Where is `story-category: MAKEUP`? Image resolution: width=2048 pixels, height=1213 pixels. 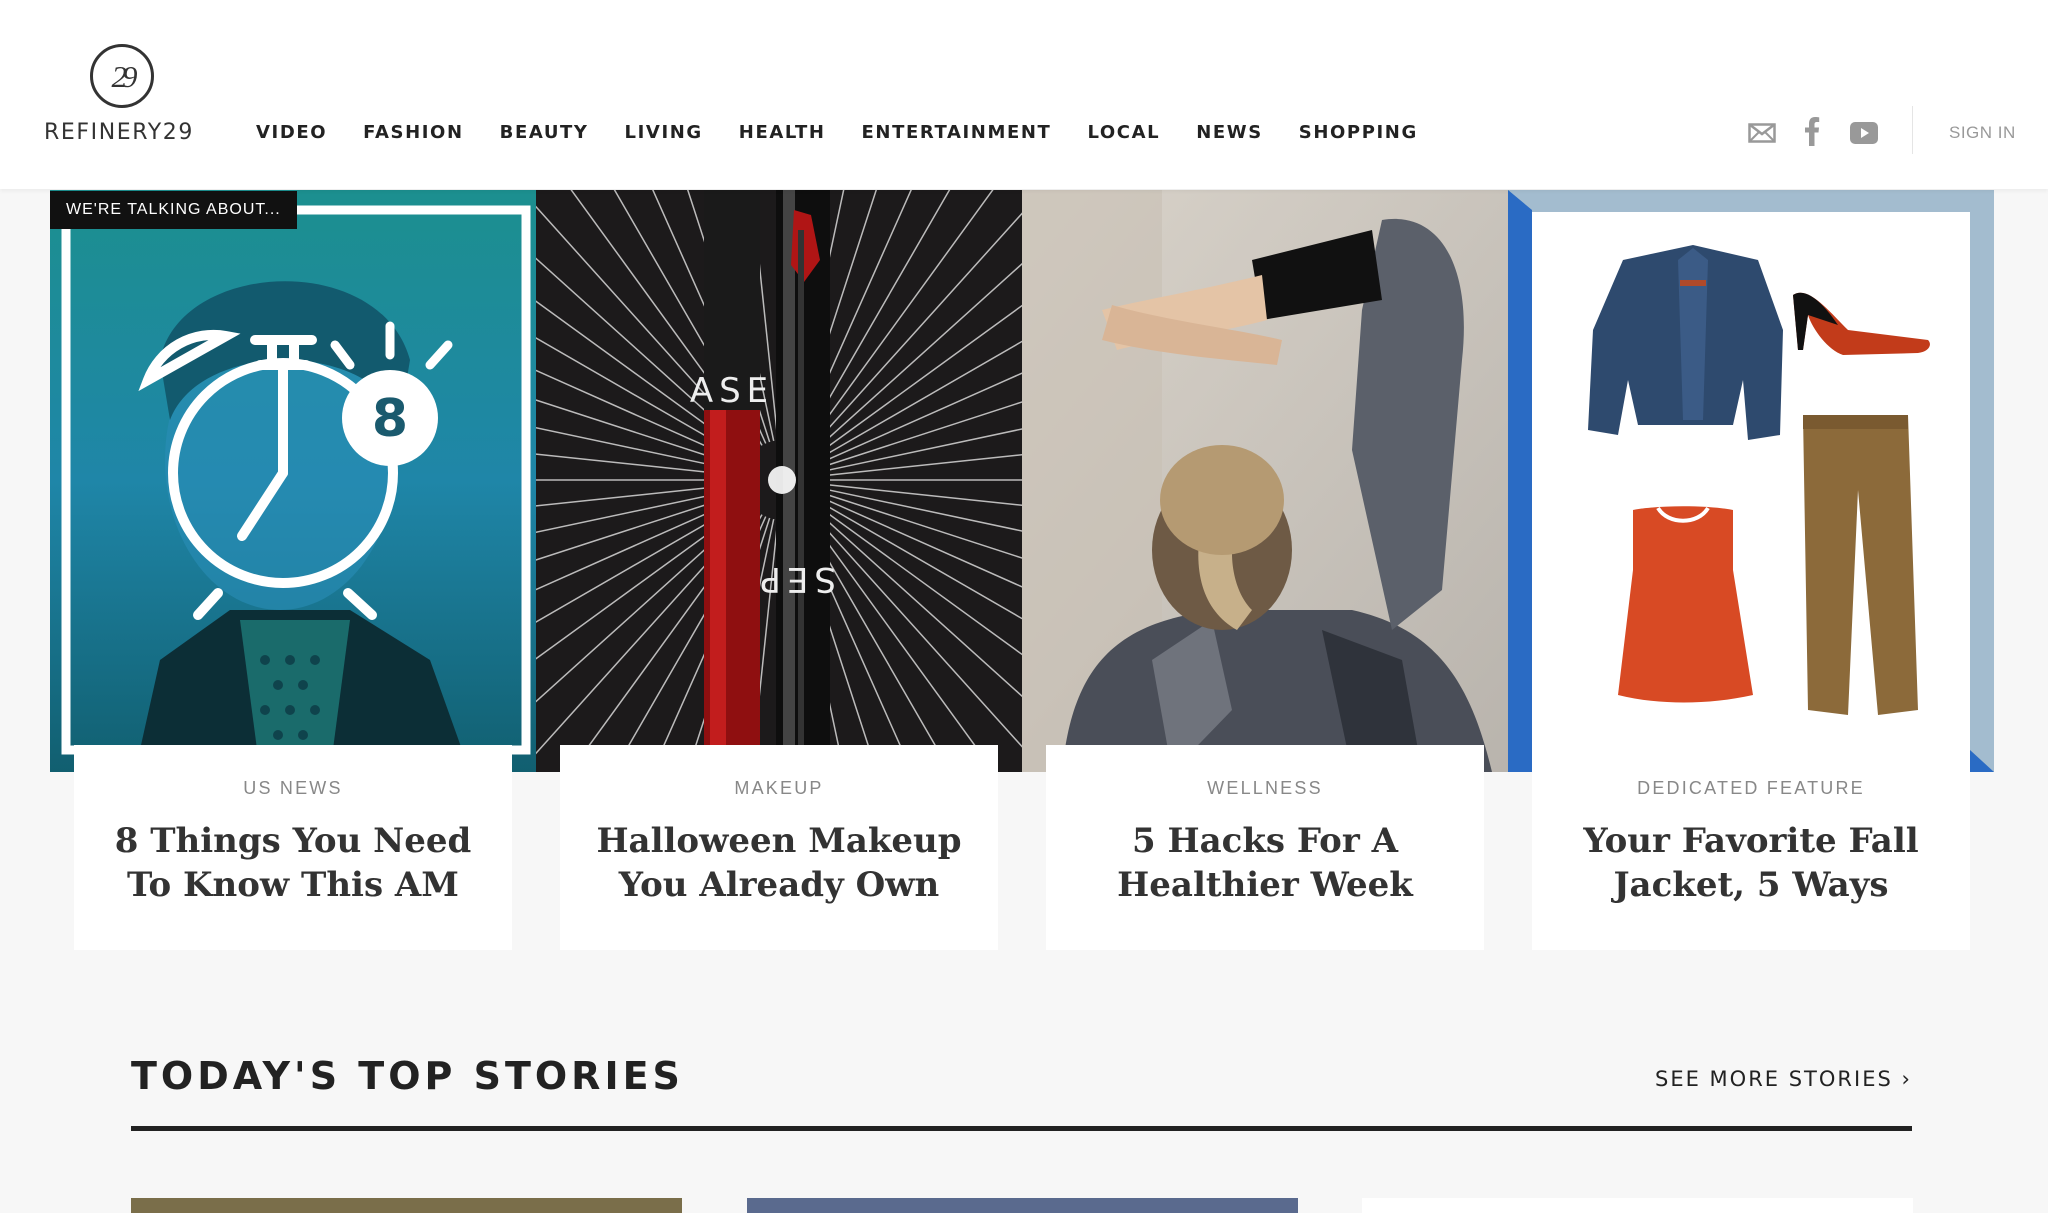 story-category: MAKEUP is located at coordinates (779, 788).